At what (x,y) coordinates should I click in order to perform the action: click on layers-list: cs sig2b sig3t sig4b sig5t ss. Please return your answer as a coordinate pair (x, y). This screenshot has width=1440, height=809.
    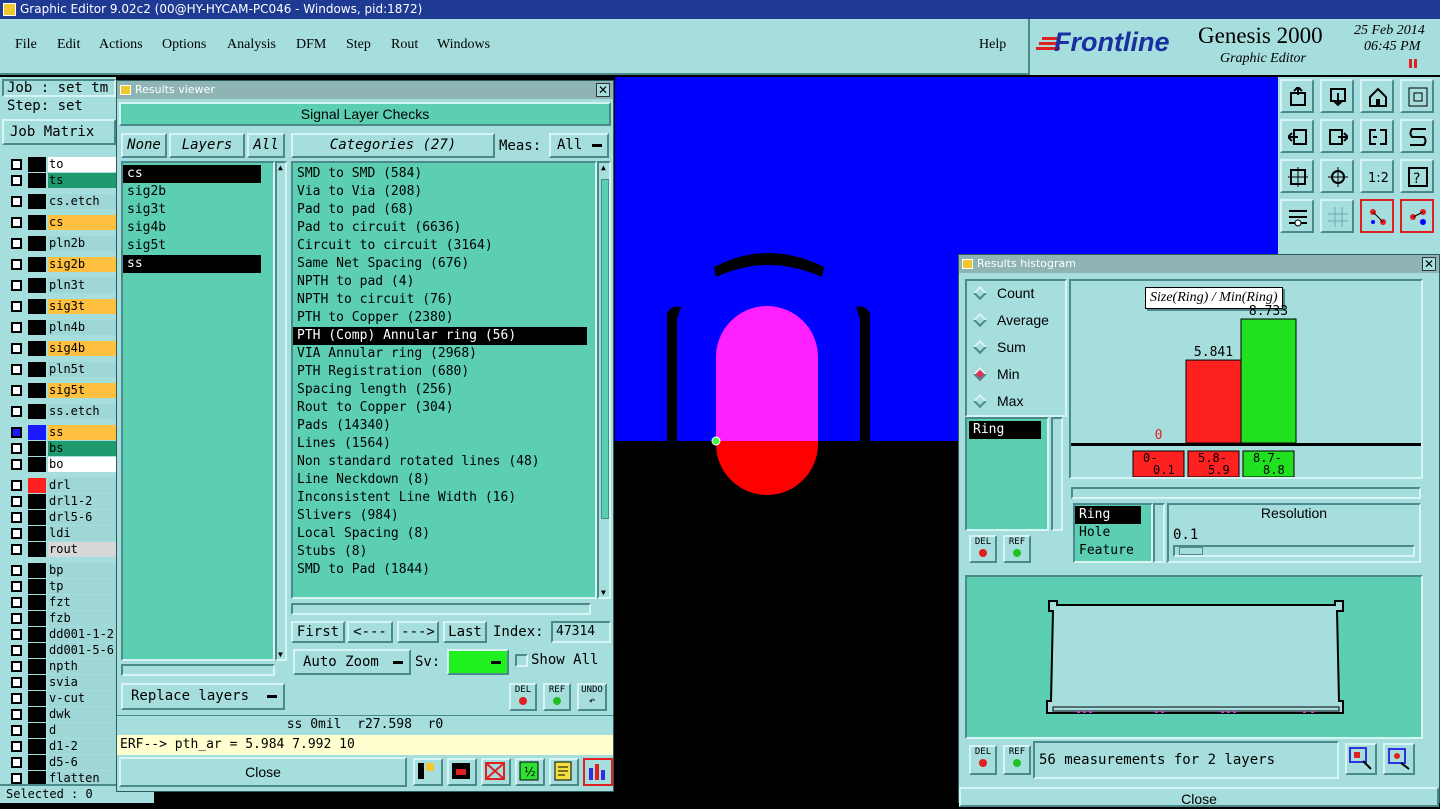
    Looking at the image, I should click on (198, 411).